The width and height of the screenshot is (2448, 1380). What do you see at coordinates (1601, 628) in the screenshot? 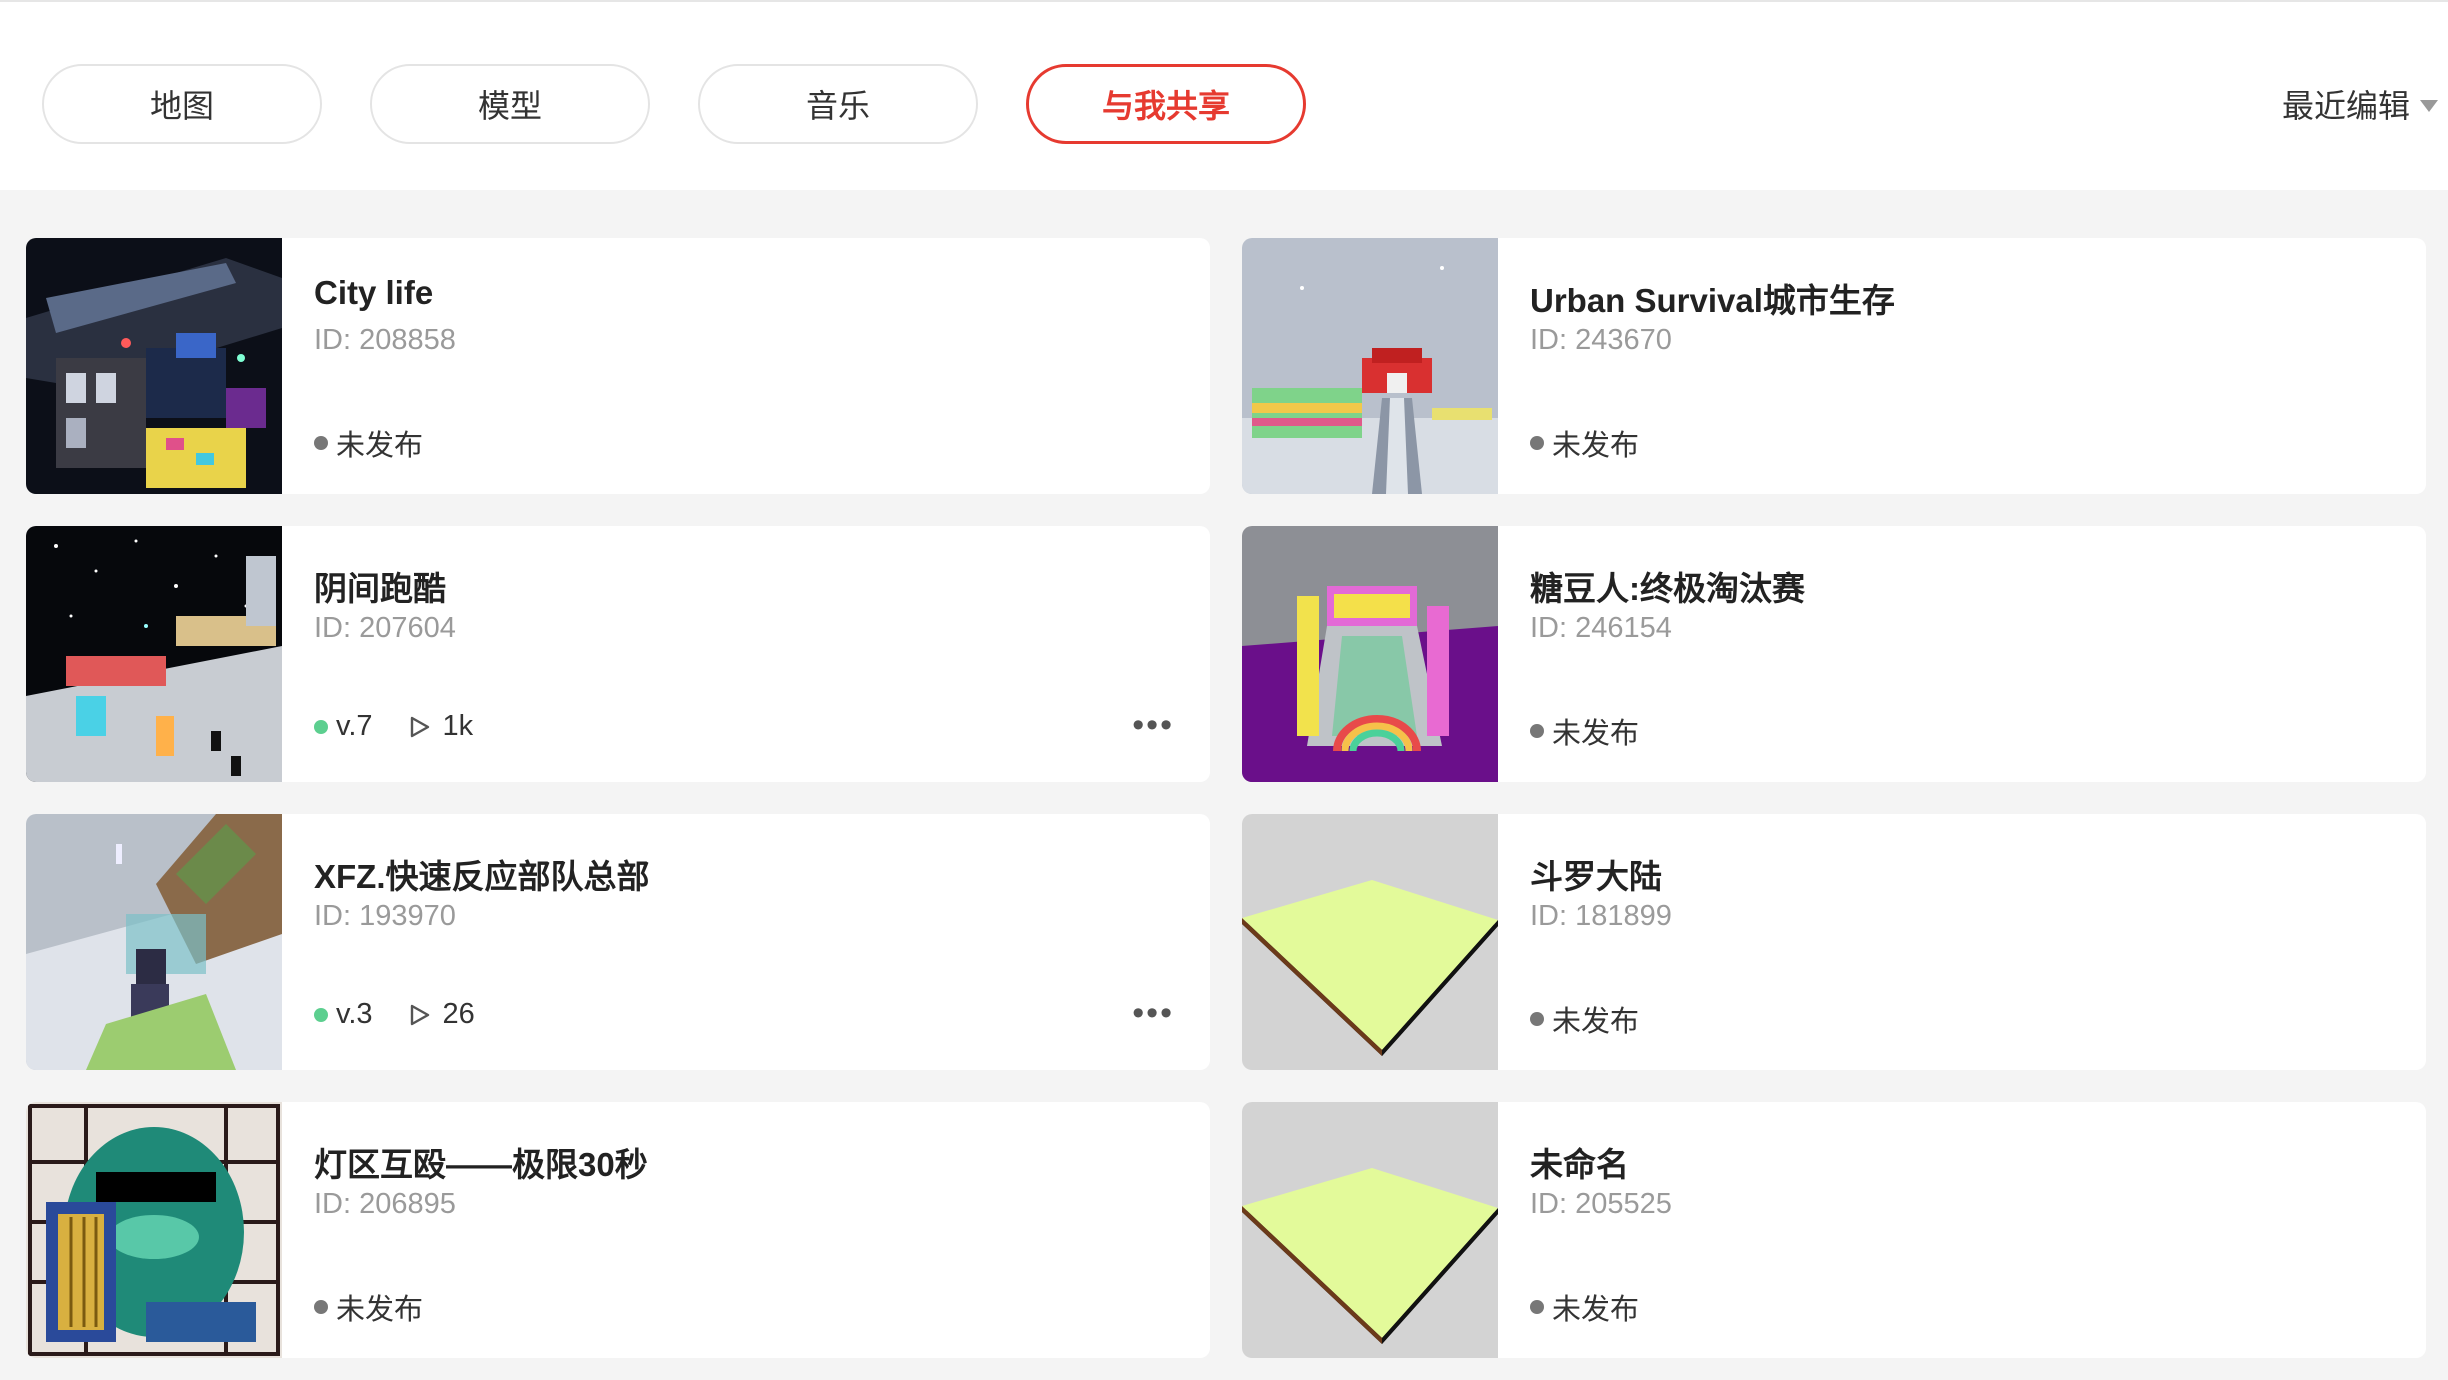
I see `project-id: ID: 246154` at bounding box center [1601, 628].